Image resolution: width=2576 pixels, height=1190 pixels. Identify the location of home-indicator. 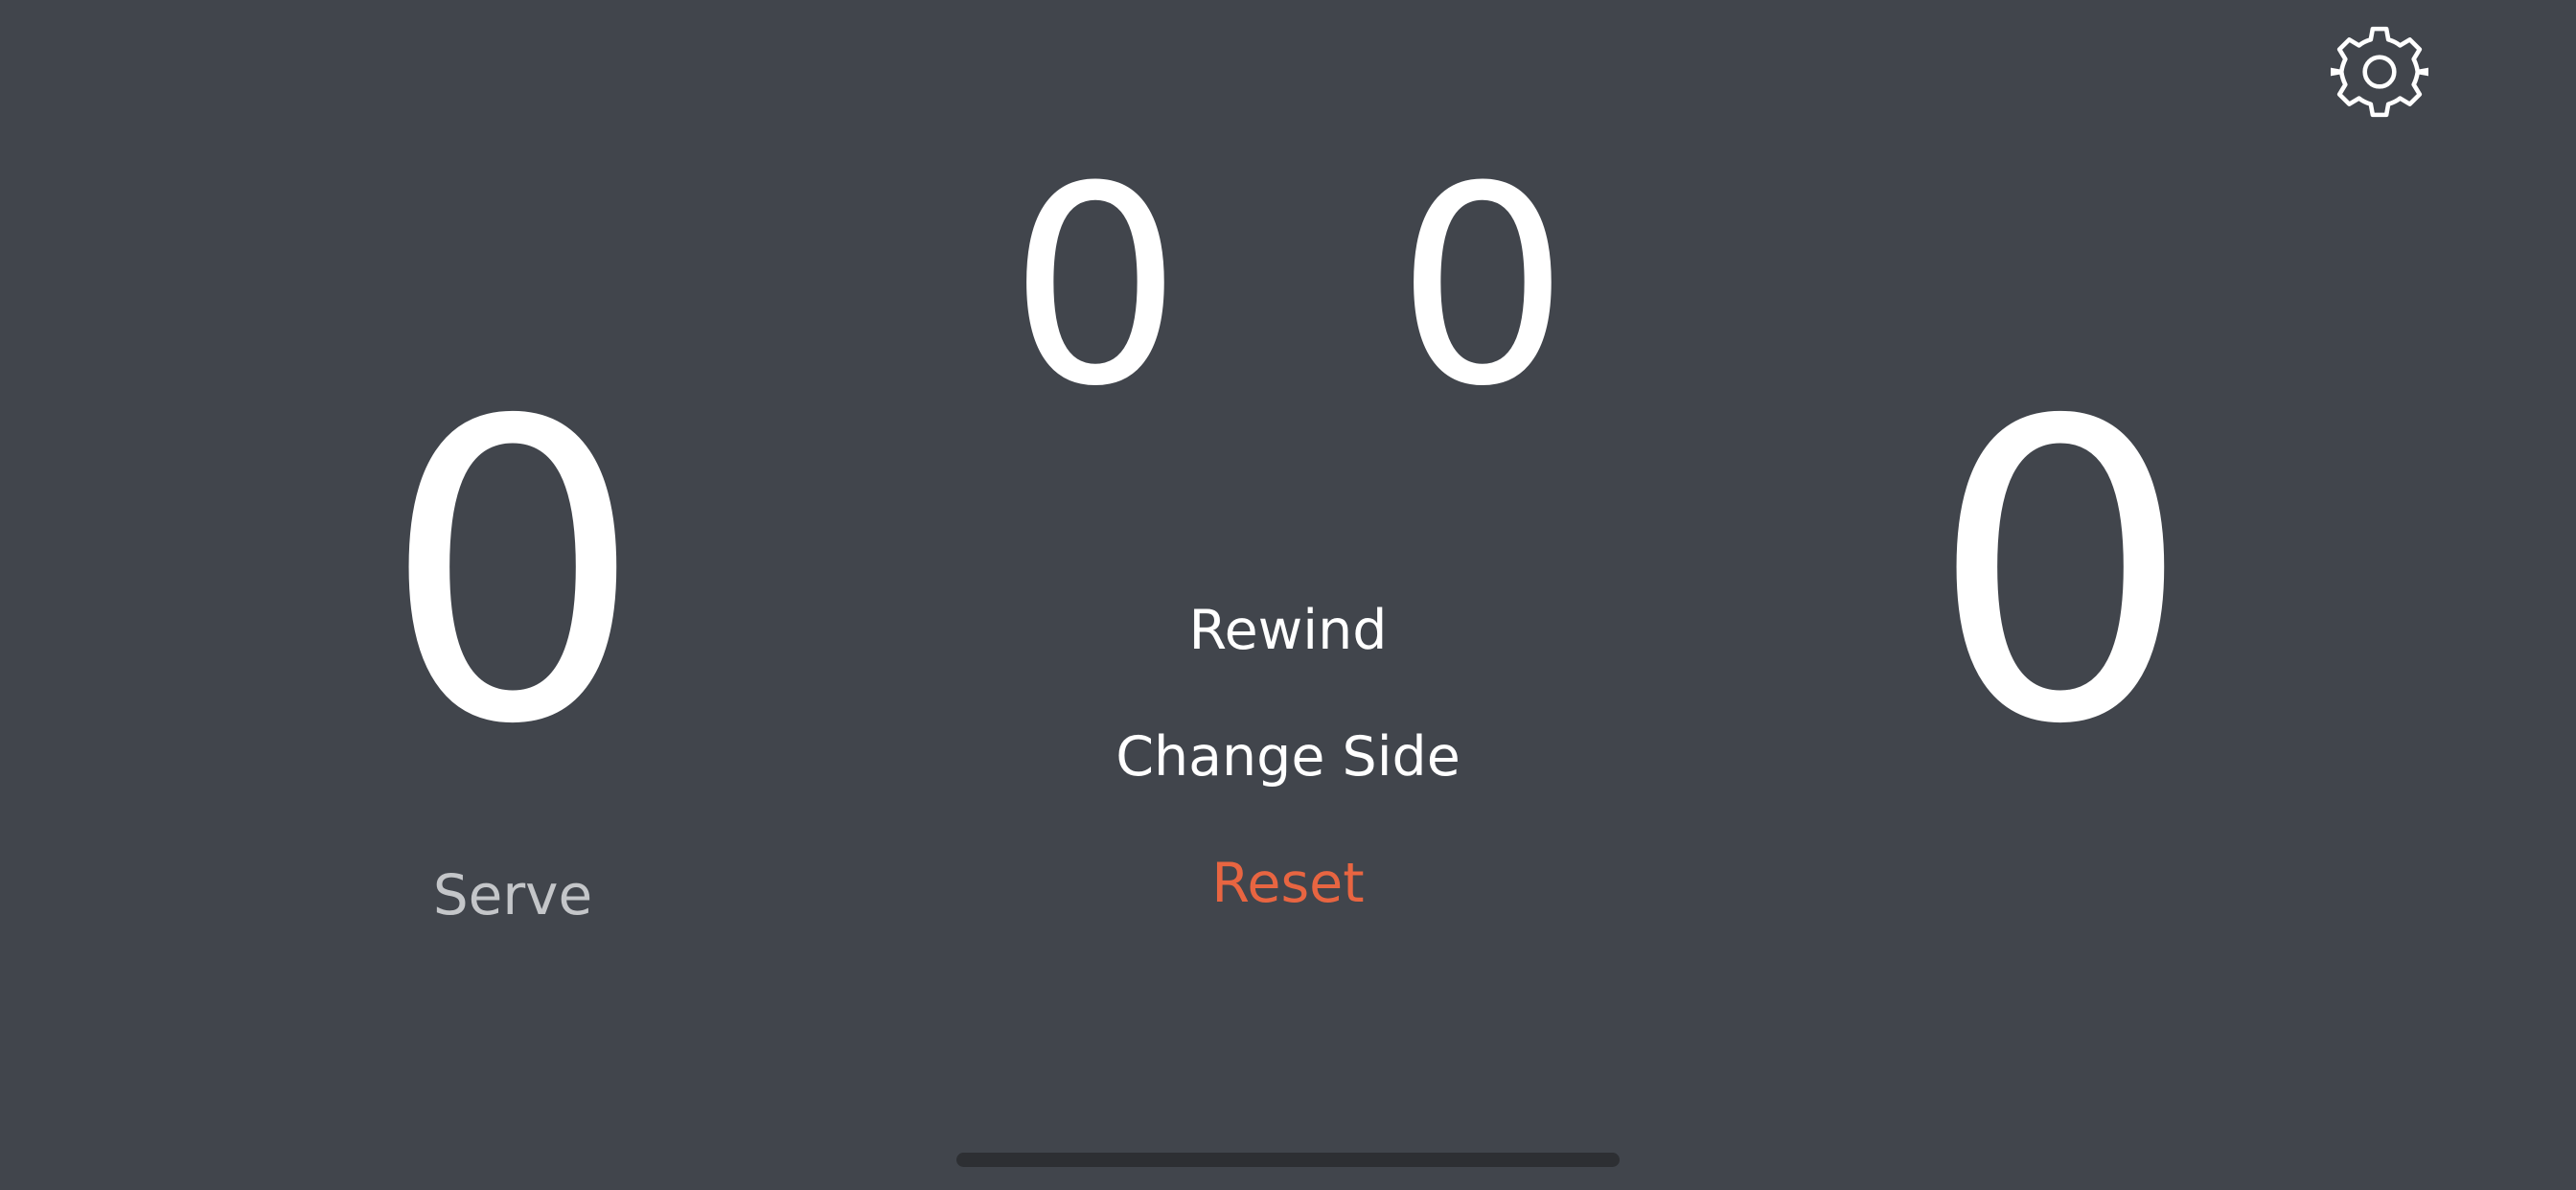
(1288, 1160).